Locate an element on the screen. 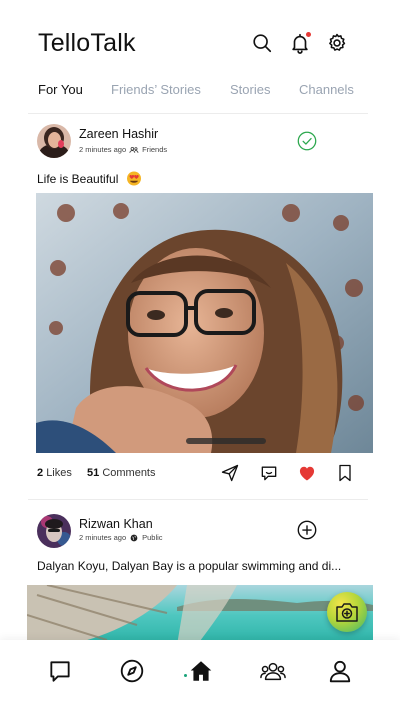 This screenshot has height=710, width=400. post-divider is located at coordinates (198, 499).